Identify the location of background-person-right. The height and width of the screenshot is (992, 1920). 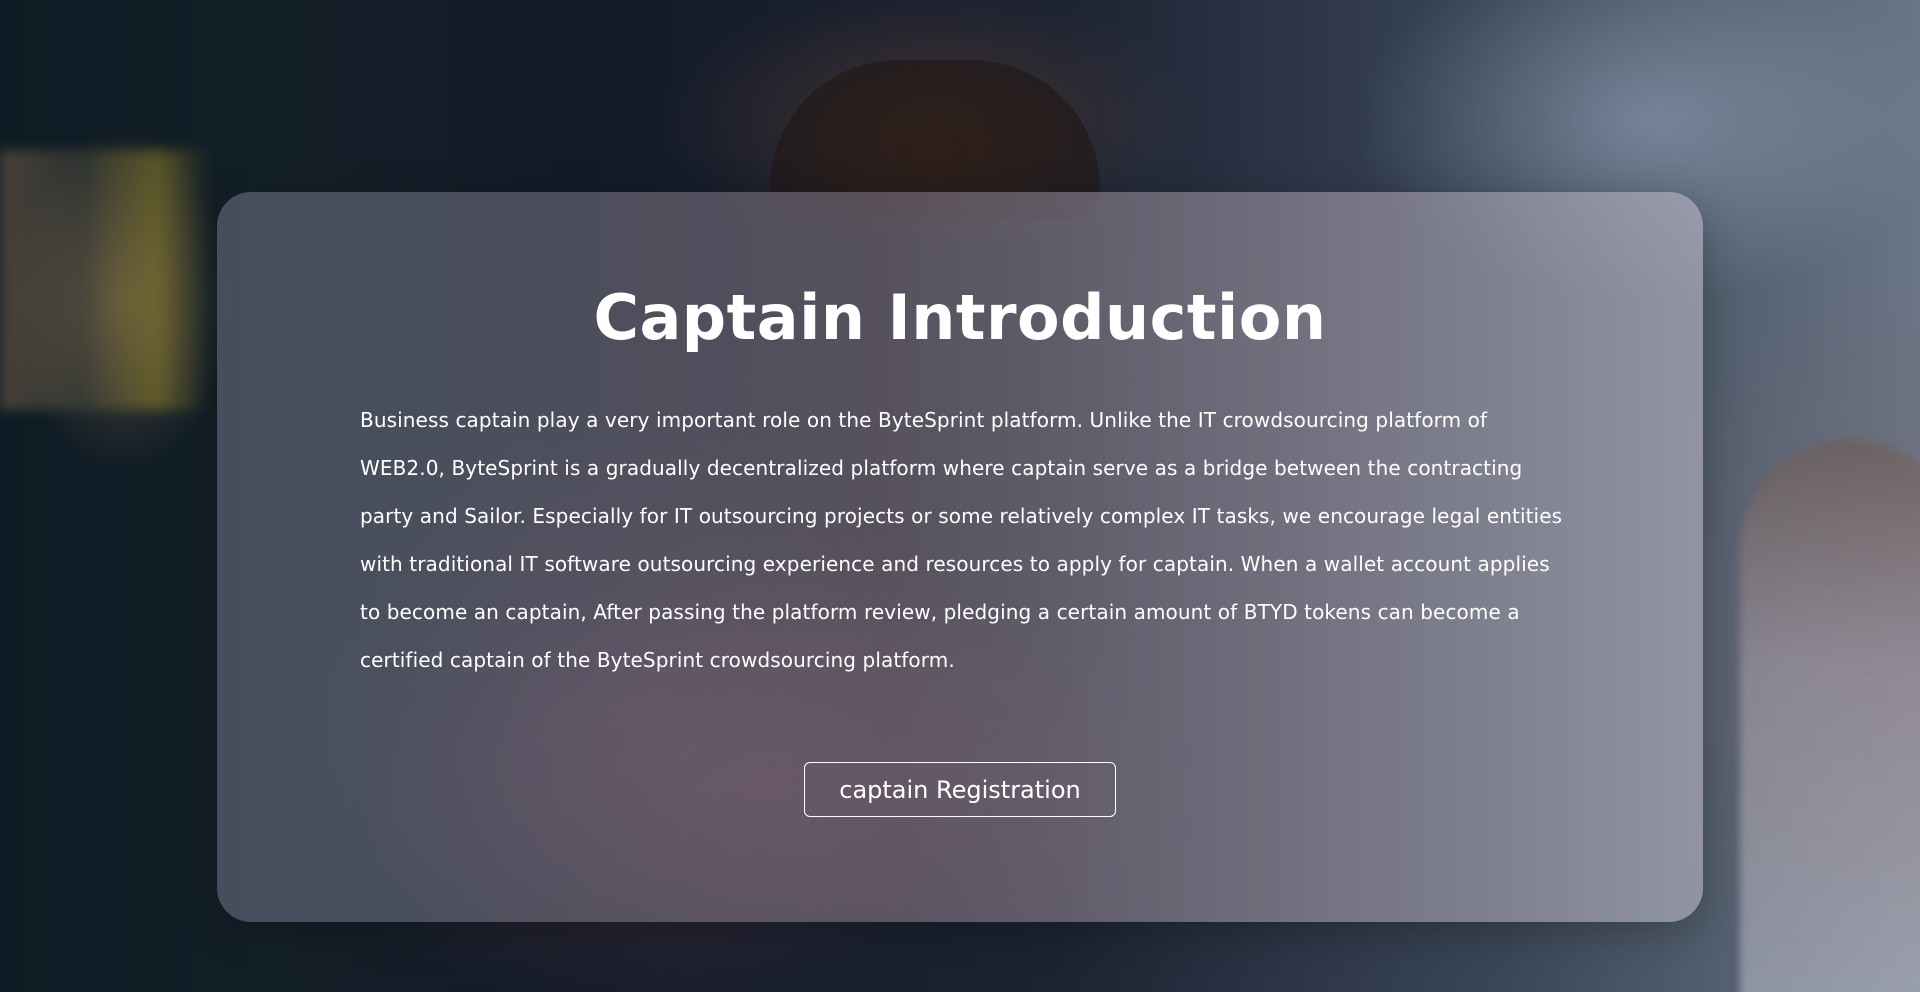
(1830, 716).